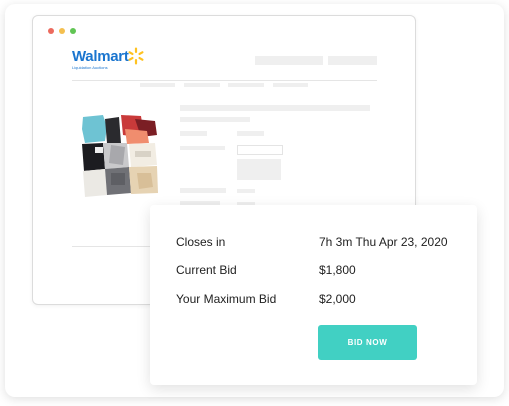 The height and width of the screenshot is (406, 509). What do you see at coordinates (259, 169) in the screenshot?
I see `button-placeholder` at bounding box center [259, 169].